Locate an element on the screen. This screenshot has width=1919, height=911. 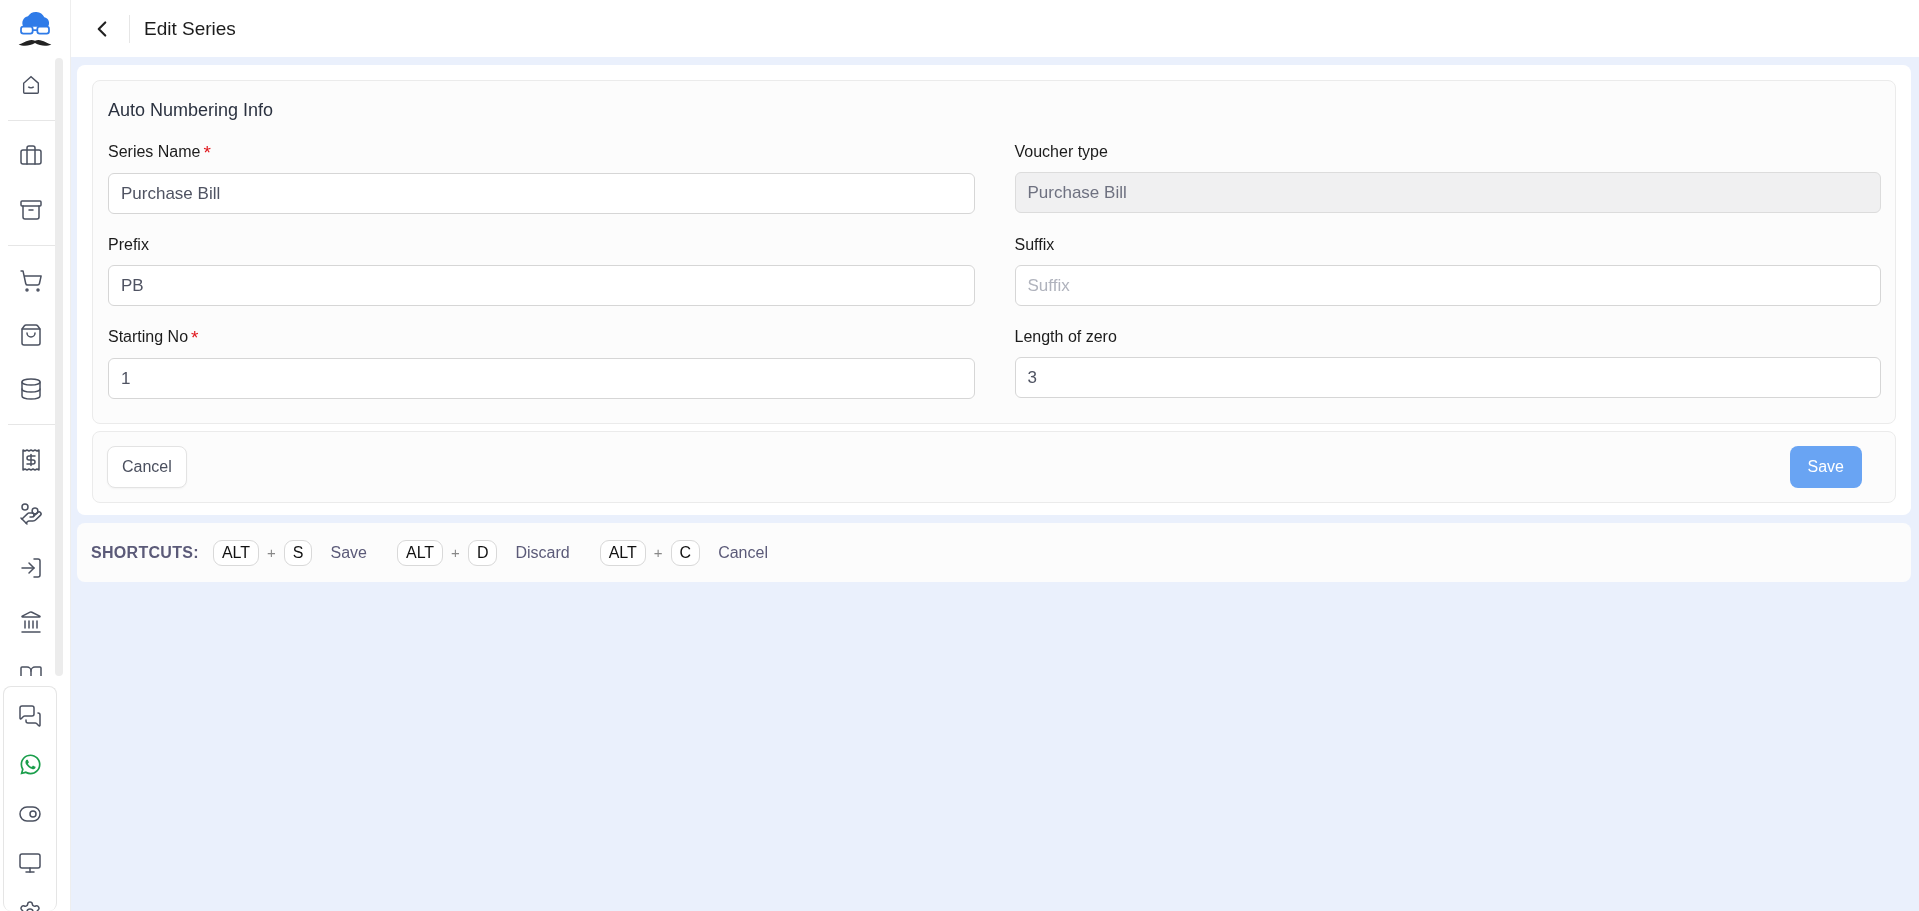
scrollbar is located at coordinates (59, 367).